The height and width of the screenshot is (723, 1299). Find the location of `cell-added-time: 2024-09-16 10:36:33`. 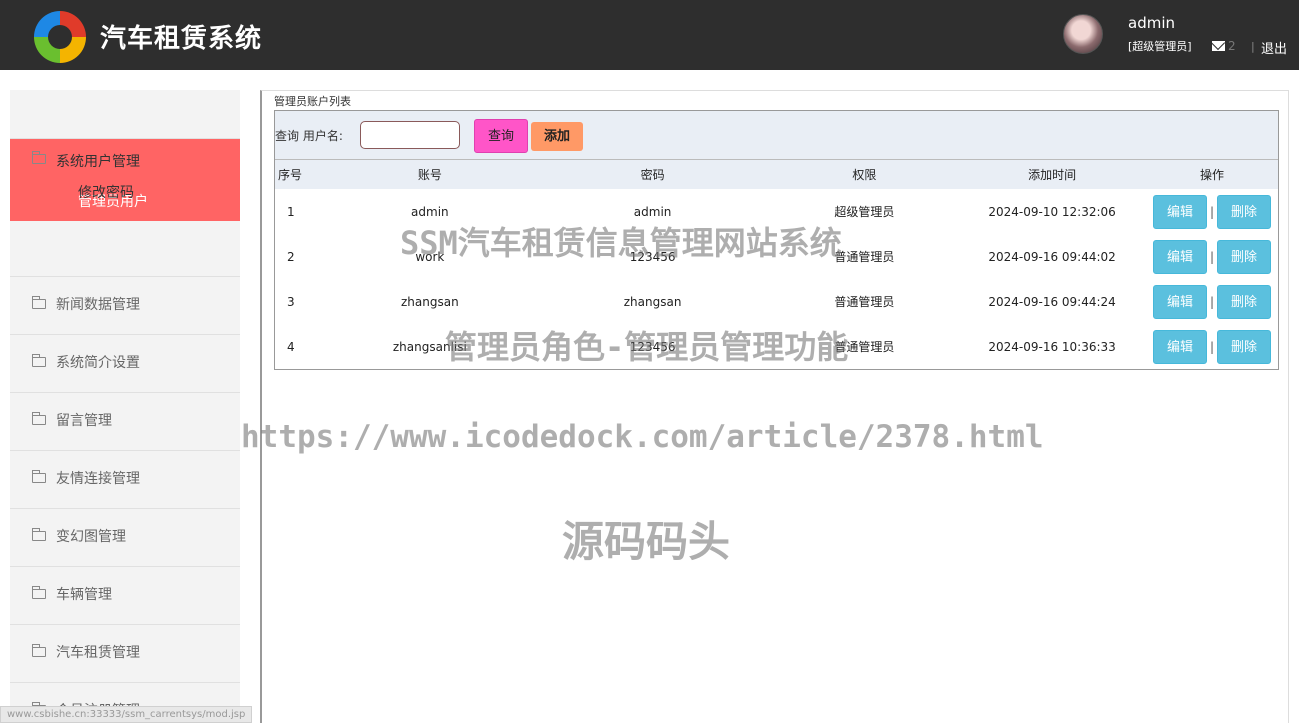

cell-added-time: 2024-09-16 10:36:33 is located at coordinates (1052, 346).